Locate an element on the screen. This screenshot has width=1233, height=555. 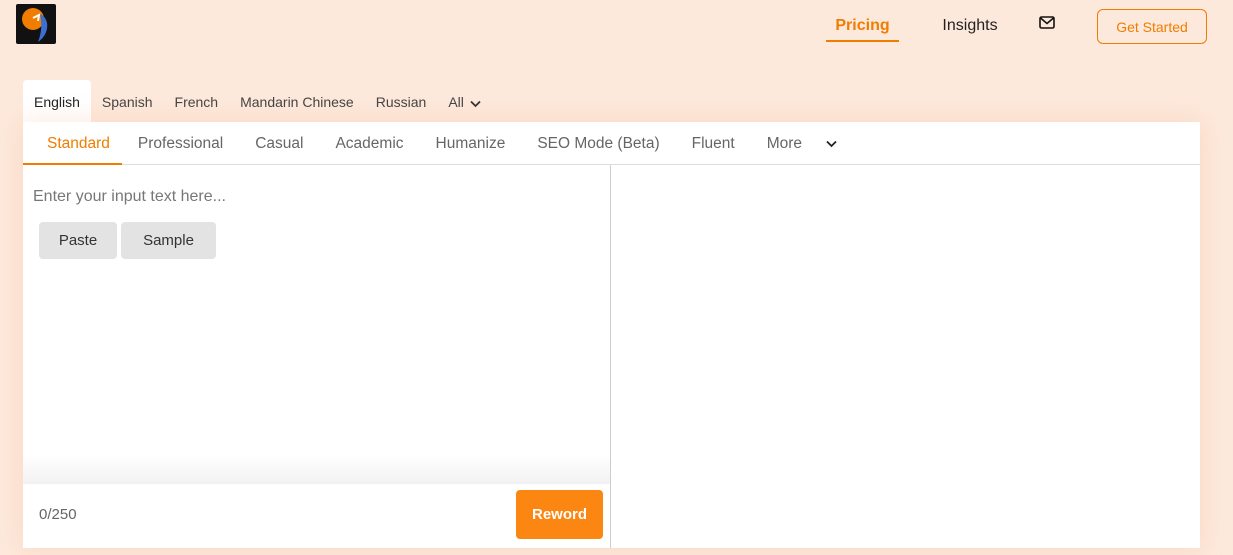
word-counter: 0/250 is located at coordinates (58, 514).